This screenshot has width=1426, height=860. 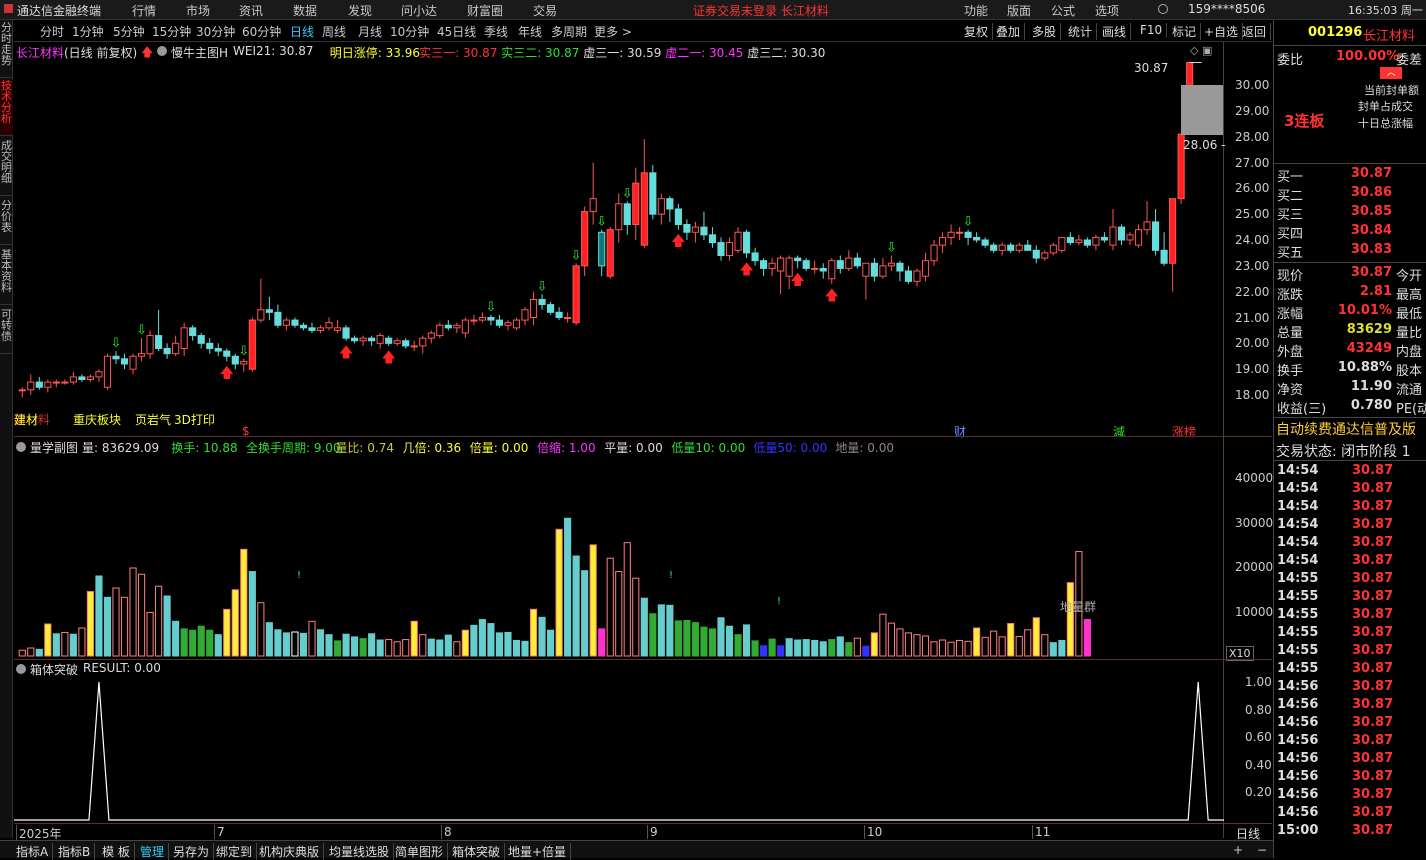 What do you see at coordinates (419, 10) in the screenshot?
I see `menu-wenxiaoda: 问小达` at bounding box center [419, 10].